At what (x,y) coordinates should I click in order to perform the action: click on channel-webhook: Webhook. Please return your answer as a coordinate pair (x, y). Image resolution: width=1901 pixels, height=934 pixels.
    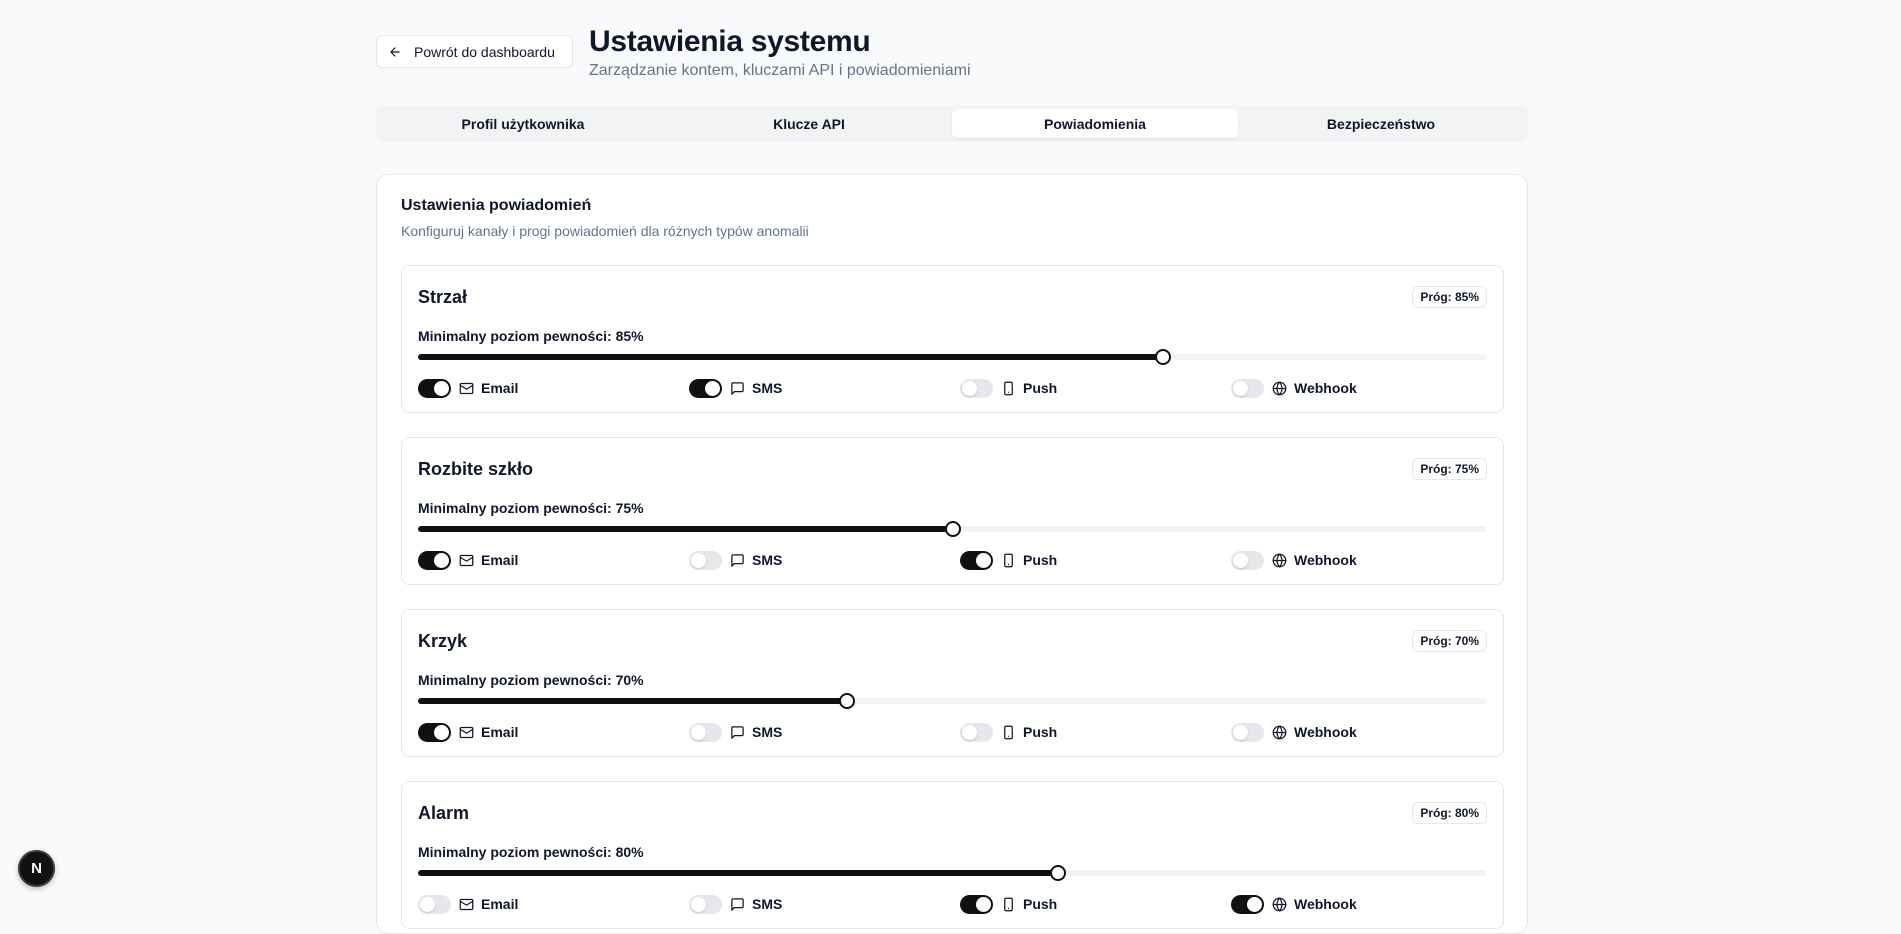
    Looking at the image, I should click on (1294, 560).